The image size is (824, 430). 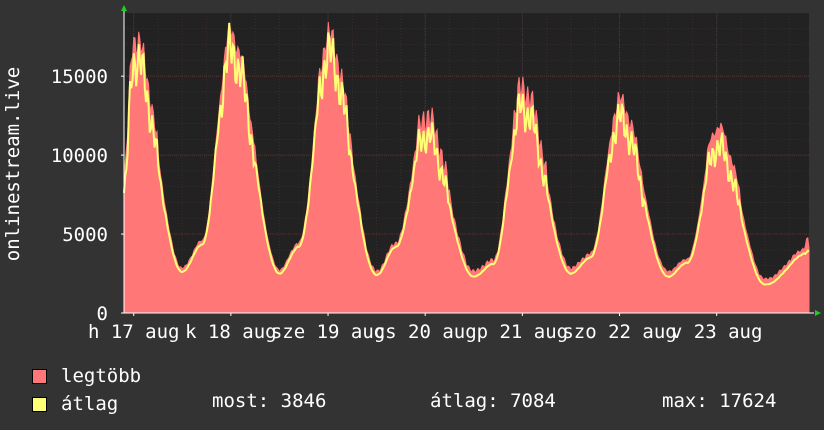 I want to click on x-tick-label: cs 20 aug, so click(x=425, y=332).